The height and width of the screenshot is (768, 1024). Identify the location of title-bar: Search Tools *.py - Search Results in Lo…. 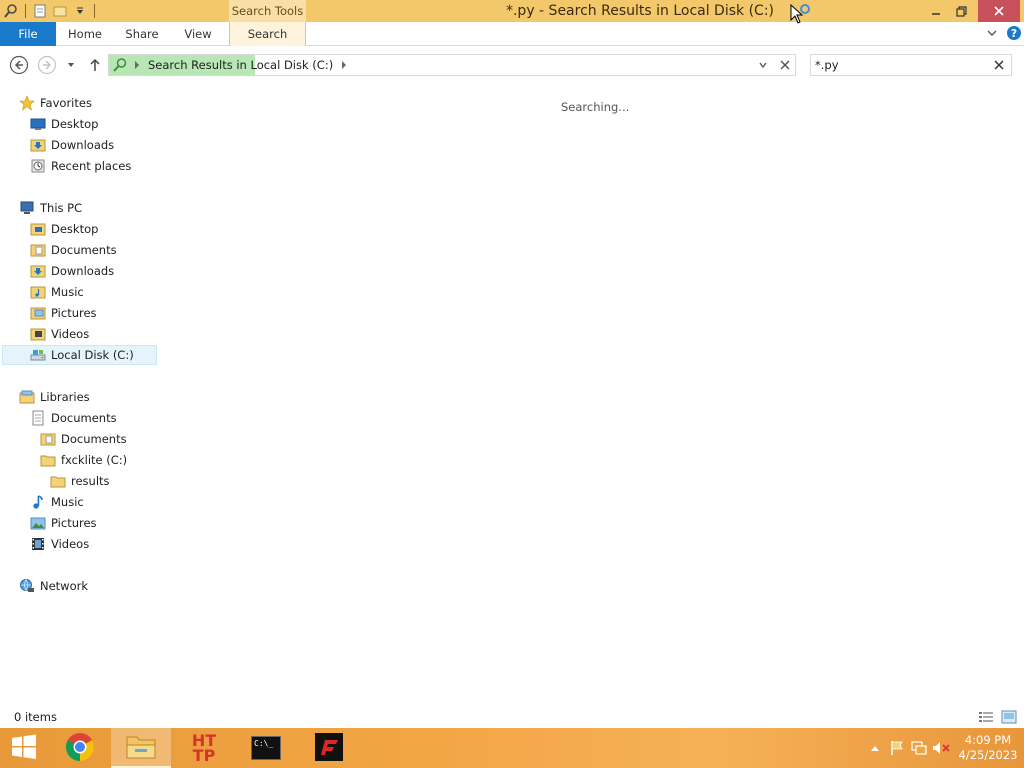
(512, 11).